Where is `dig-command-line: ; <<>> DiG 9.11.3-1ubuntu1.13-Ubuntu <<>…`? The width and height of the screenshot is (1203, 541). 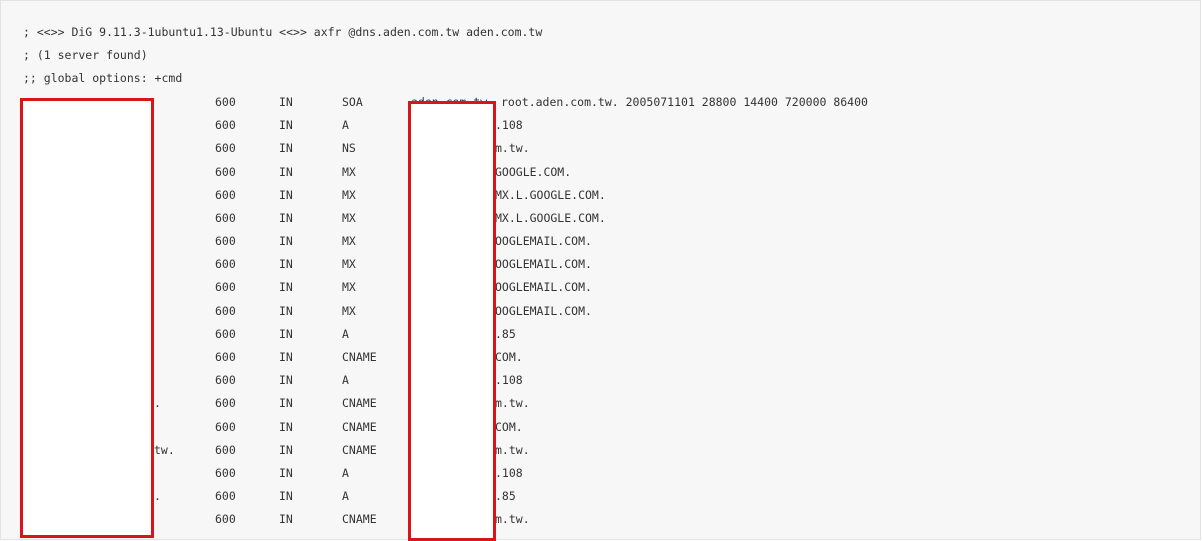 dig-command-line: ; <<>> DiG 9.11.3-1ubuntu1.13-Ubuntu <<>… is located at coordinates (283, 32).